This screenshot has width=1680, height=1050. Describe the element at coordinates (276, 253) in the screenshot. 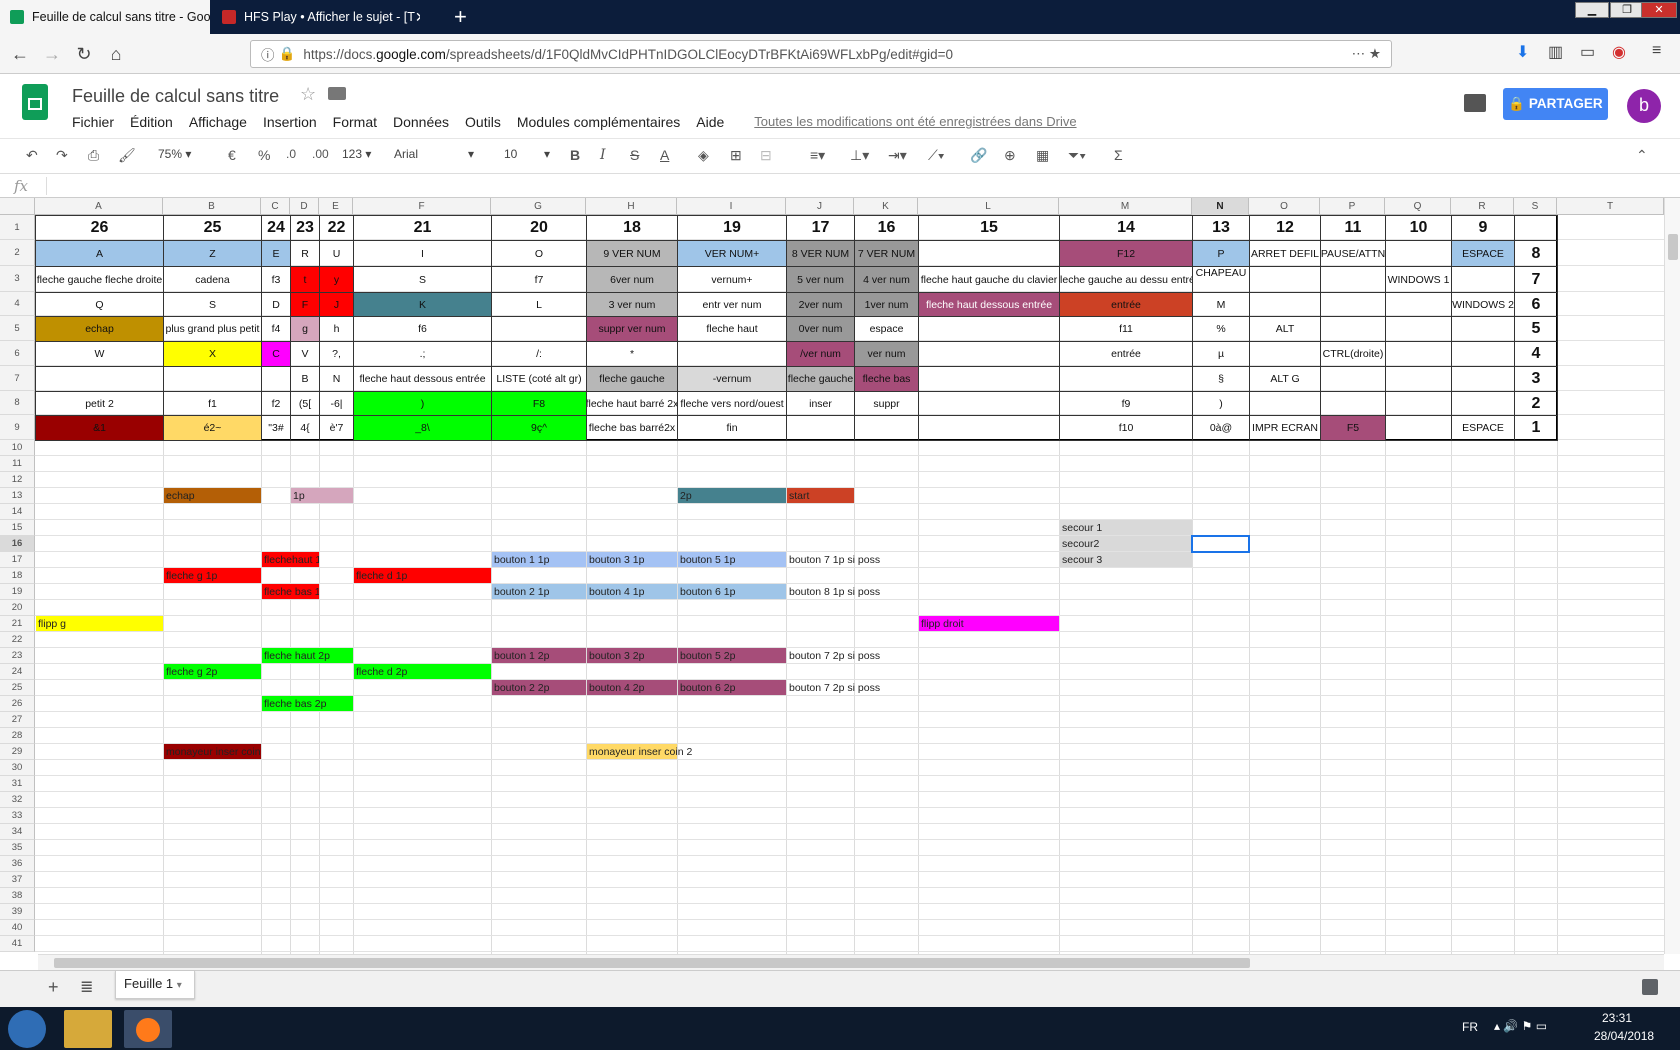

I see `key-cell: E` at that location.